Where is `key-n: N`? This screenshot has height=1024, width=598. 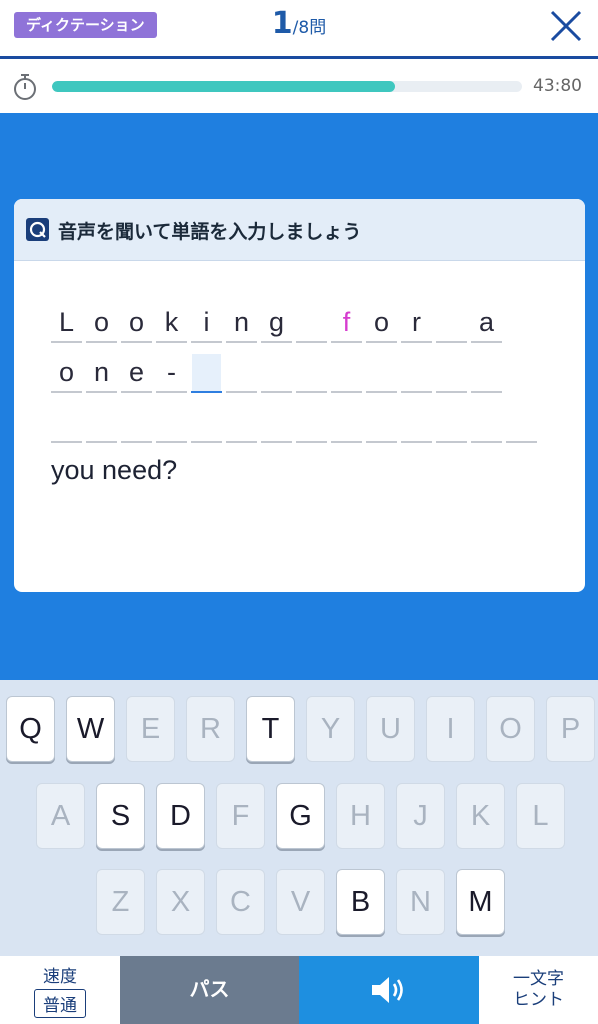 key-n: N is located at coordinates (420, 902).